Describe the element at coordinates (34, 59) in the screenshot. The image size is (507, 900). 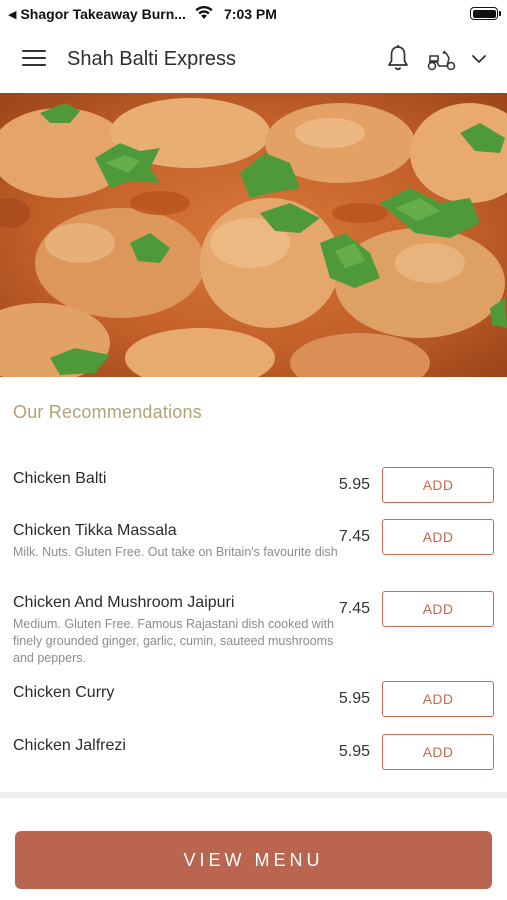
I see `menu-icon` at that location.